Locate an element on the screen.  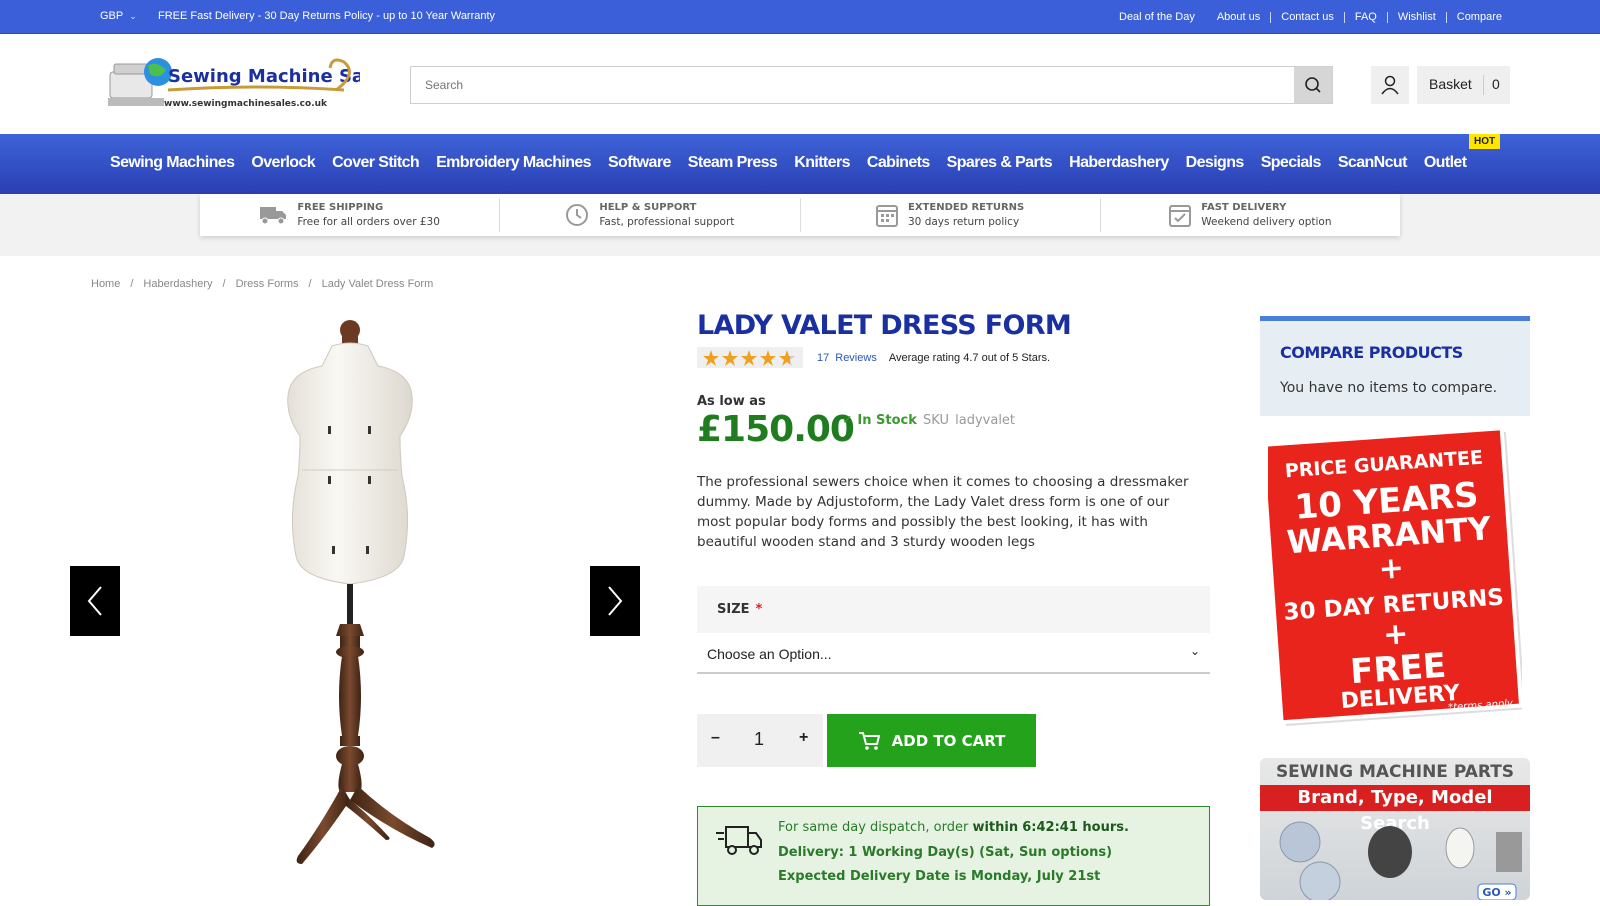
feature-title: HELP & SUPPORT is located at coordinates (648, 207).